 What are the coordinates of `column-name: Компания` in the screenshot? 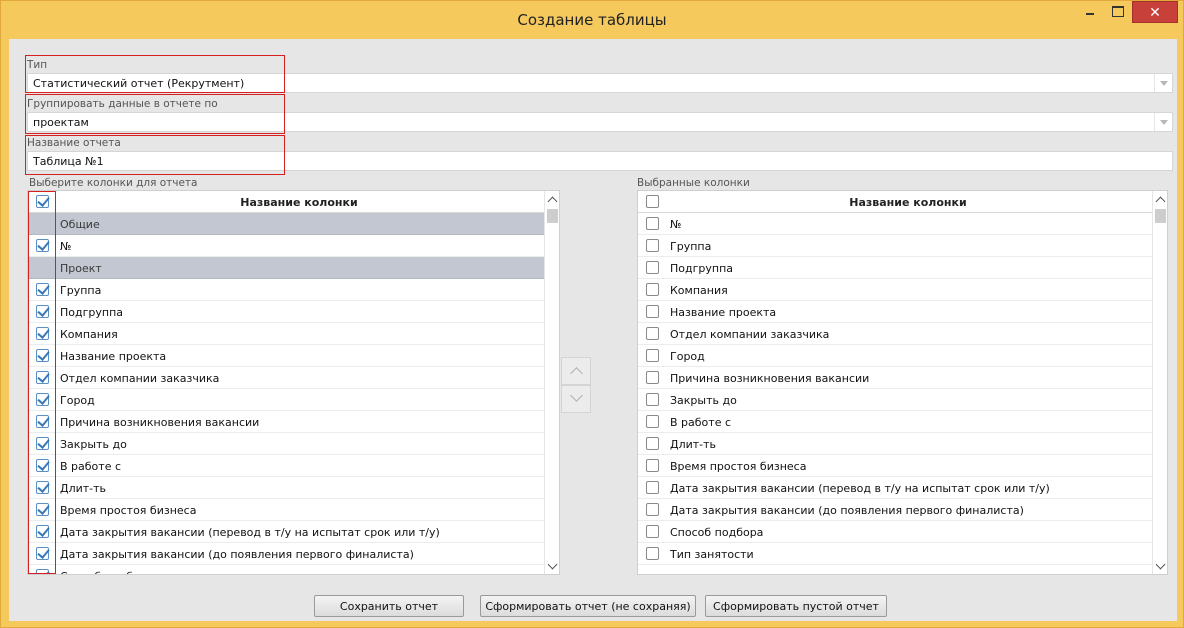 It's located at (699, 290).